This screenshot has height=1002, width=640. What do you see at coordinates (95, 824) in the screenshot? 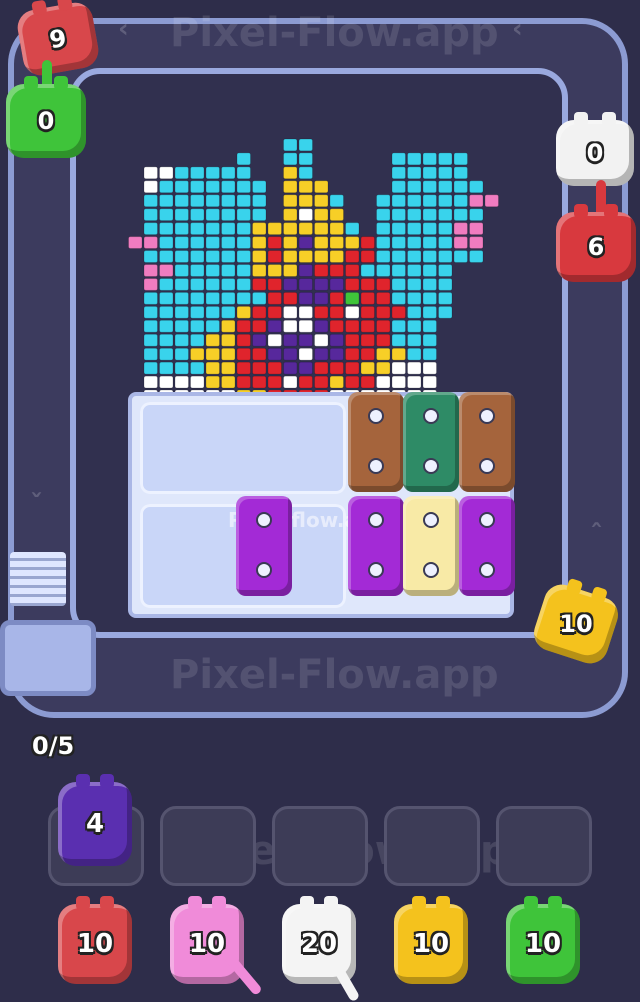
I see `purple-shooter: 4` at bounding box center [95, 824].